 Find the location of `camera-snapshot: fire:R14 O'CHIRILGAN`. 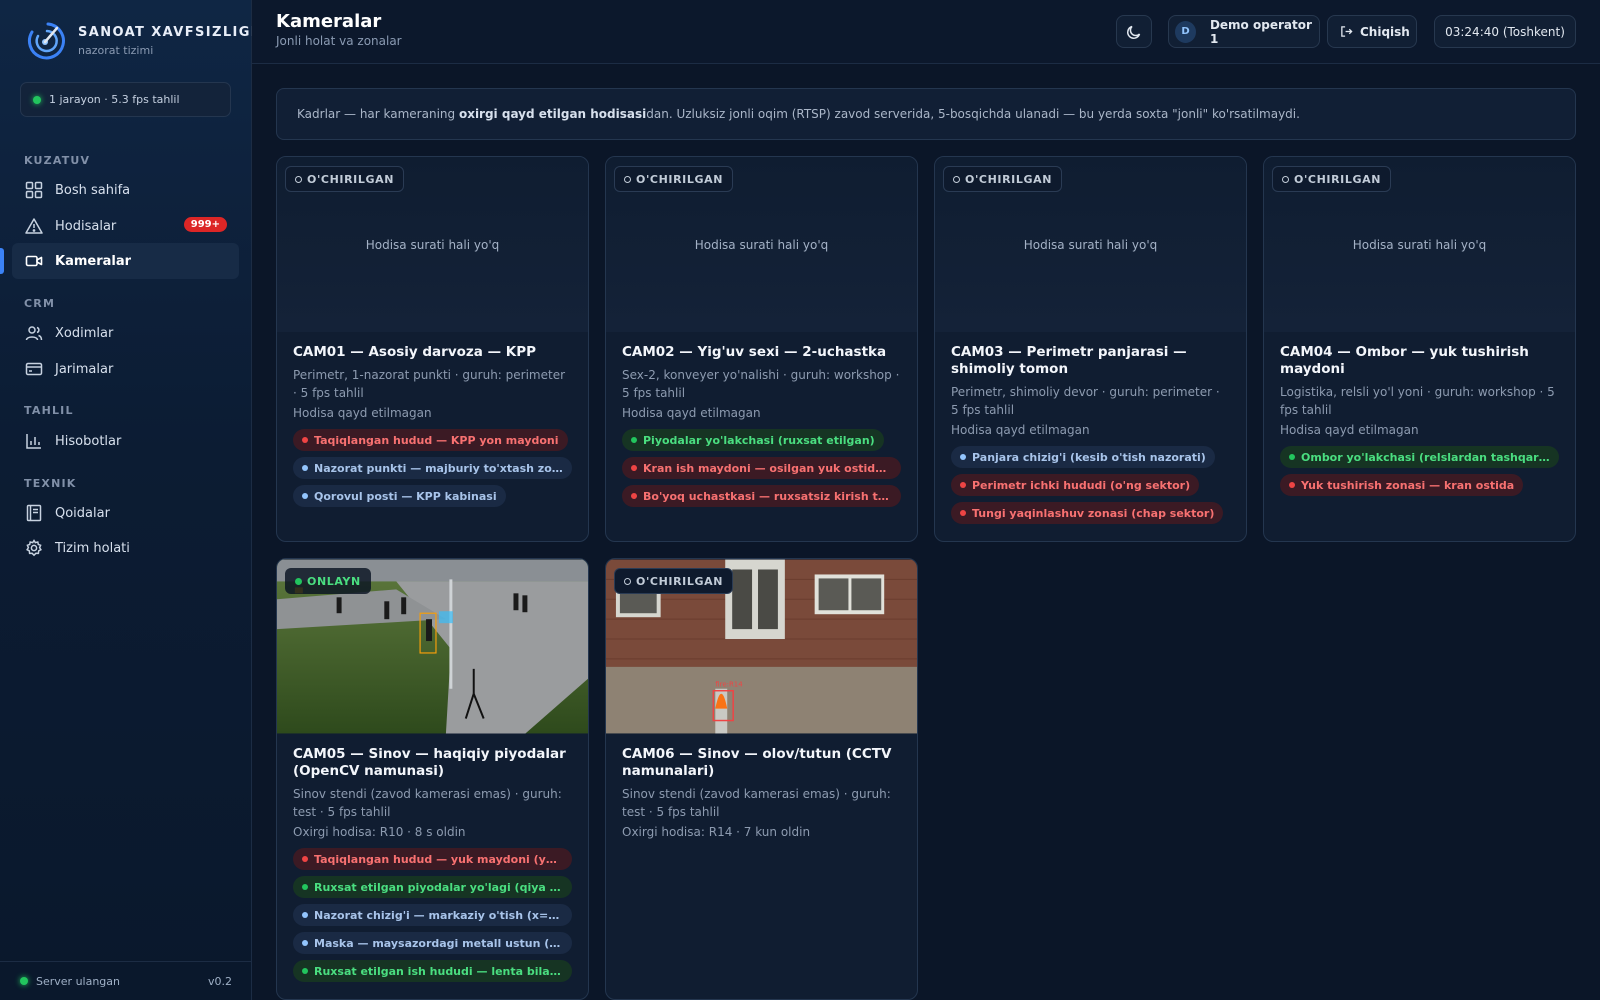

camera-snapshot: fire:R14 O'CHIRILGAN is located at coordinates (761, 646).